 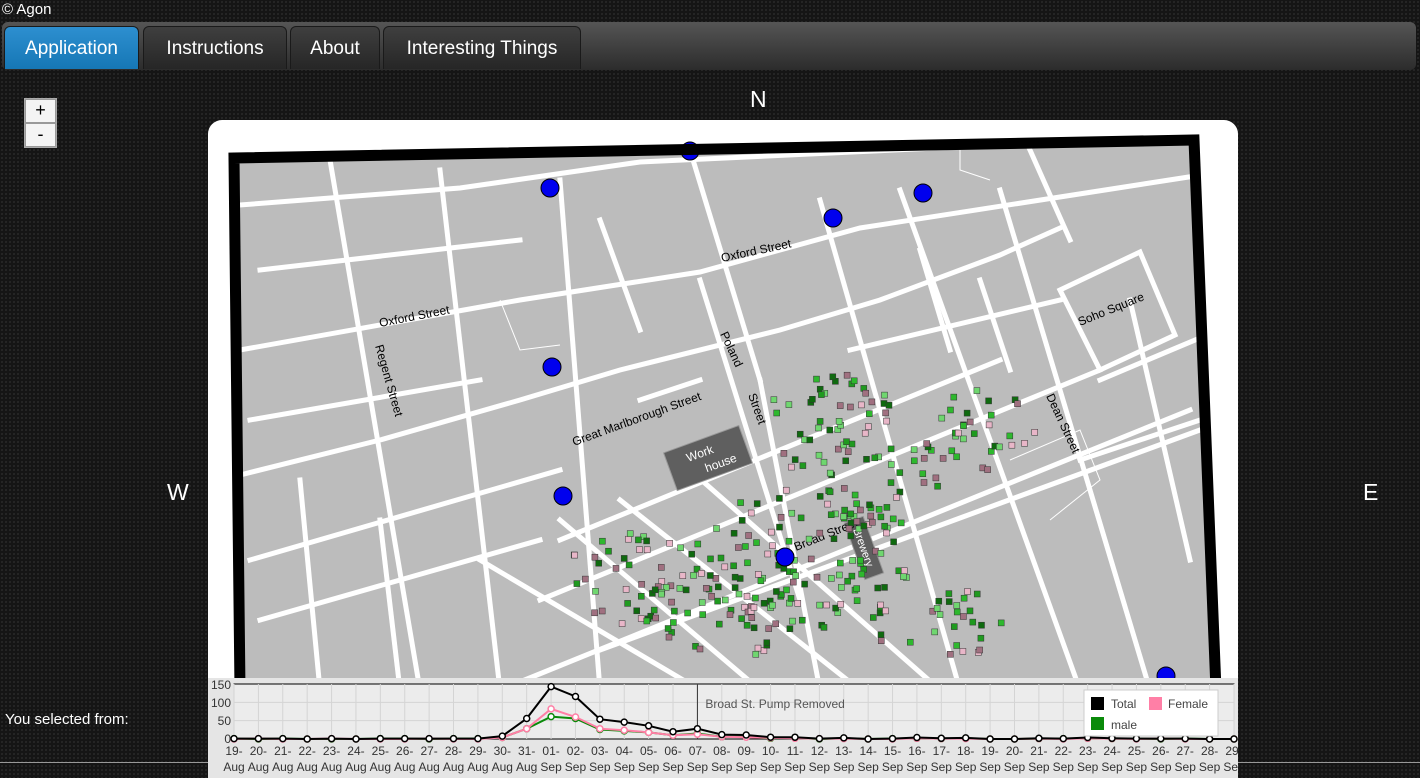 What do you see at coordinates (215, 47) in the screenshot?
I see `tab-instructions: Instructions` at bounding box center [215, 47].